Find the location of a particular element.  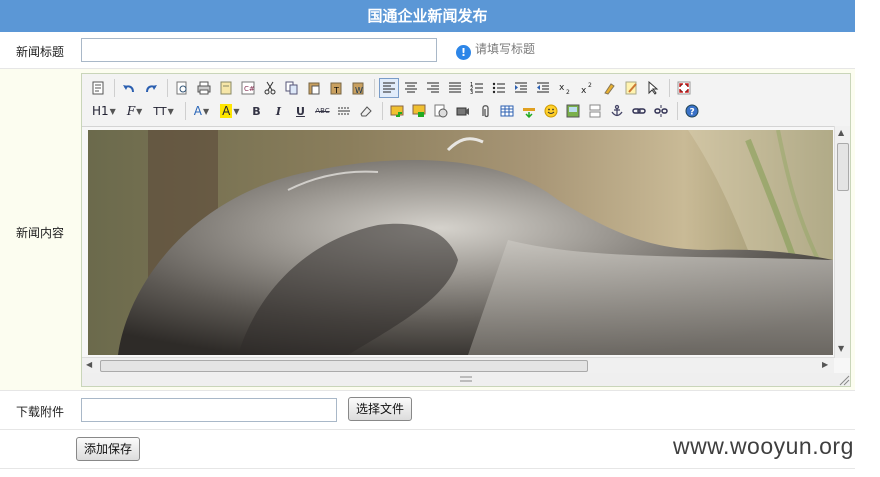

font-color-dropdown: A ▼ is located at coordinates (201, 111).